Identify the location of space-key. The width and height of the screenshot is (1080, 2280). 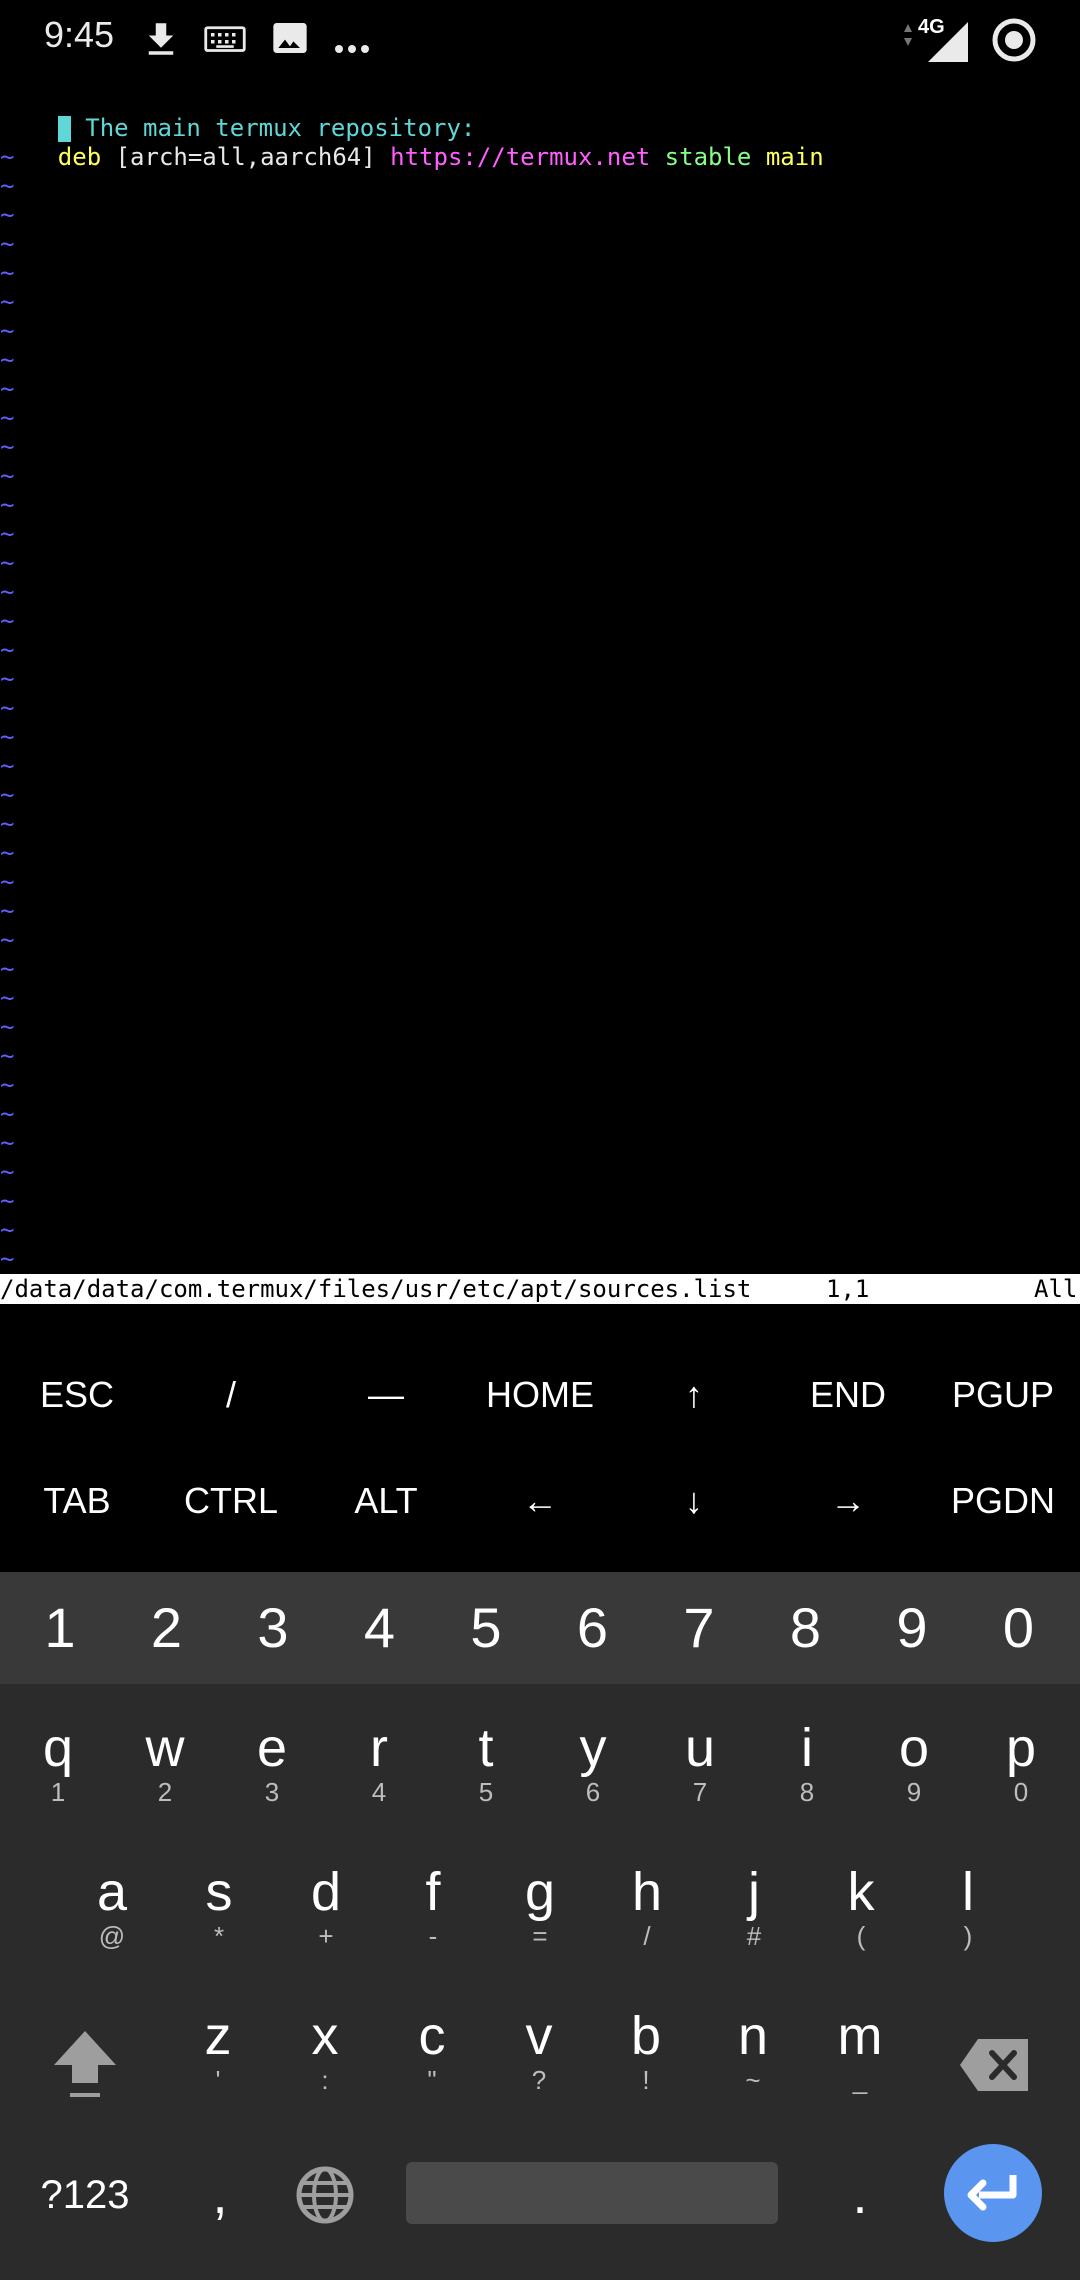
(592, 2193).